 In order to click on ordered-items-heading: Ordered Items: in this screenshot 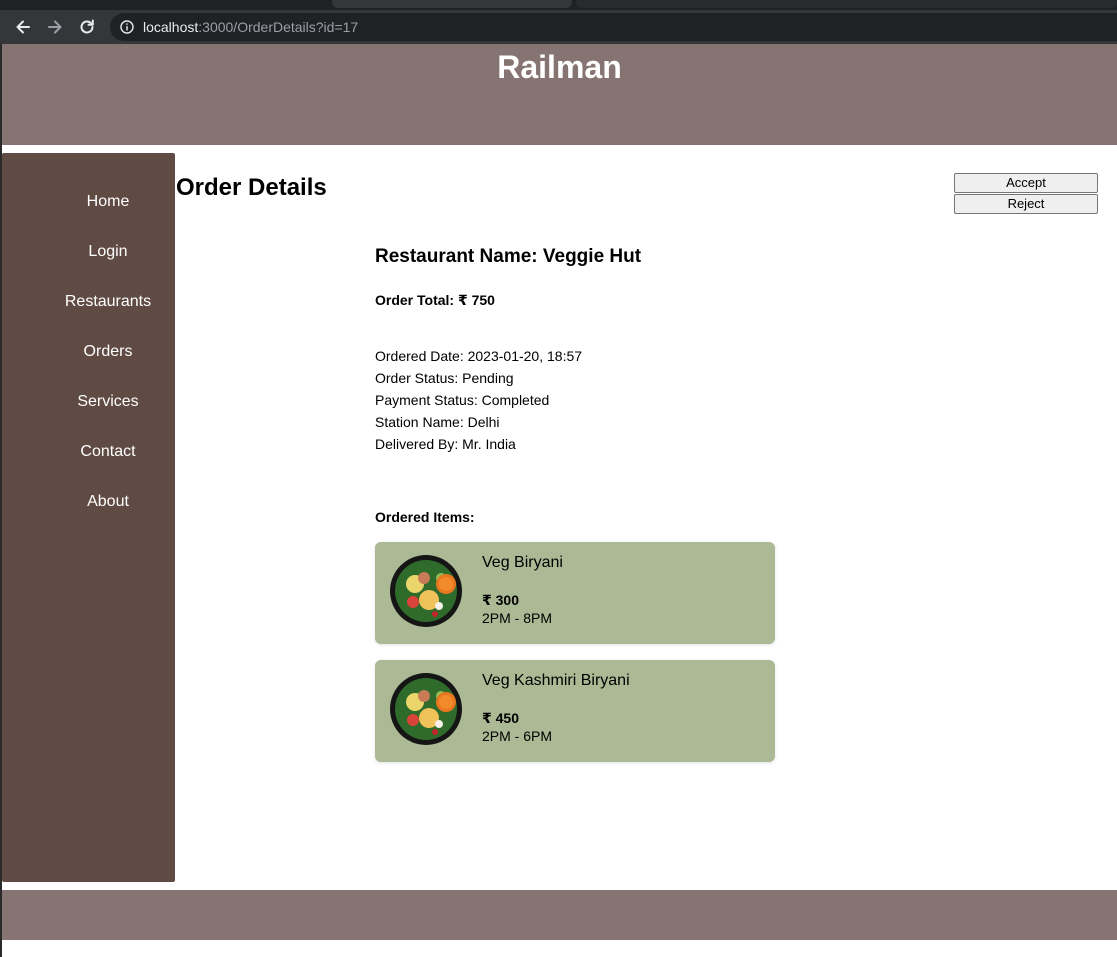, I will do `click(425, 517)`.